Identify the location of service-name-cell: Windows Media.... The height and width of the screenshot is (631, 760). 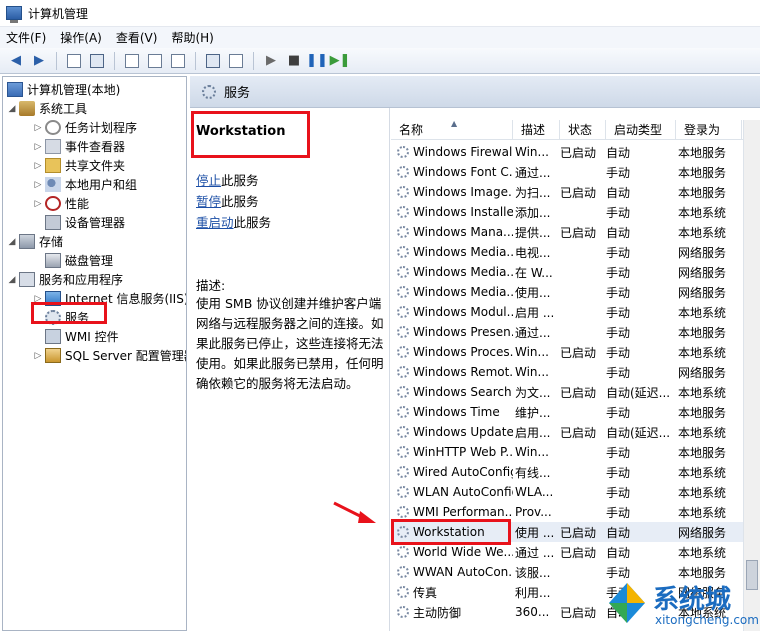
(452, 272).